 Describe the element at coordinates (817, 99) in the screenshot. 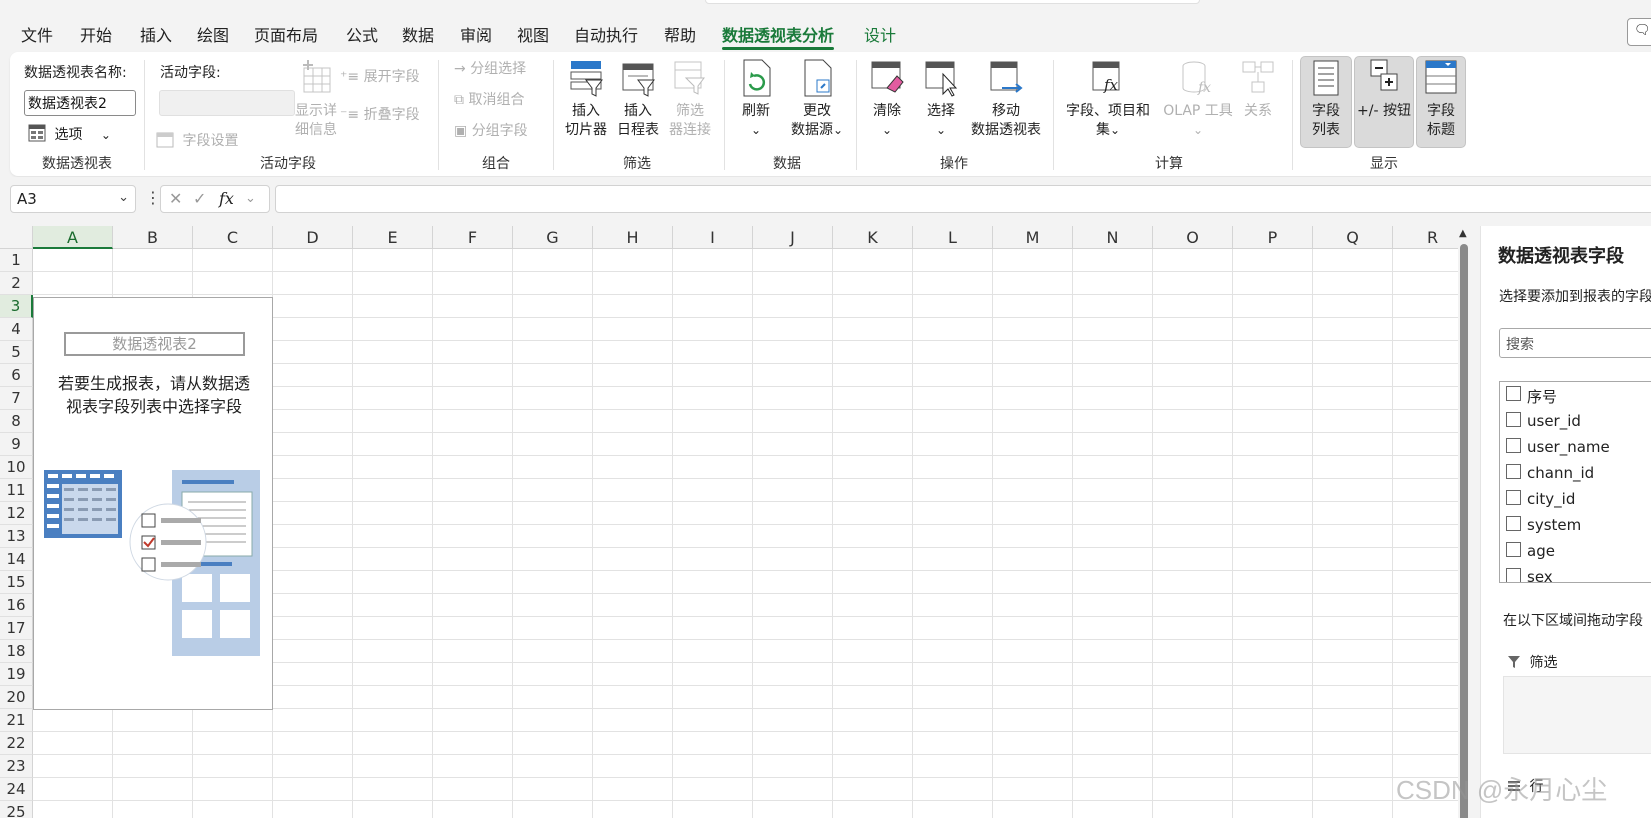

I see `change-data-source-button: 更改 数据源⌄` at that location.